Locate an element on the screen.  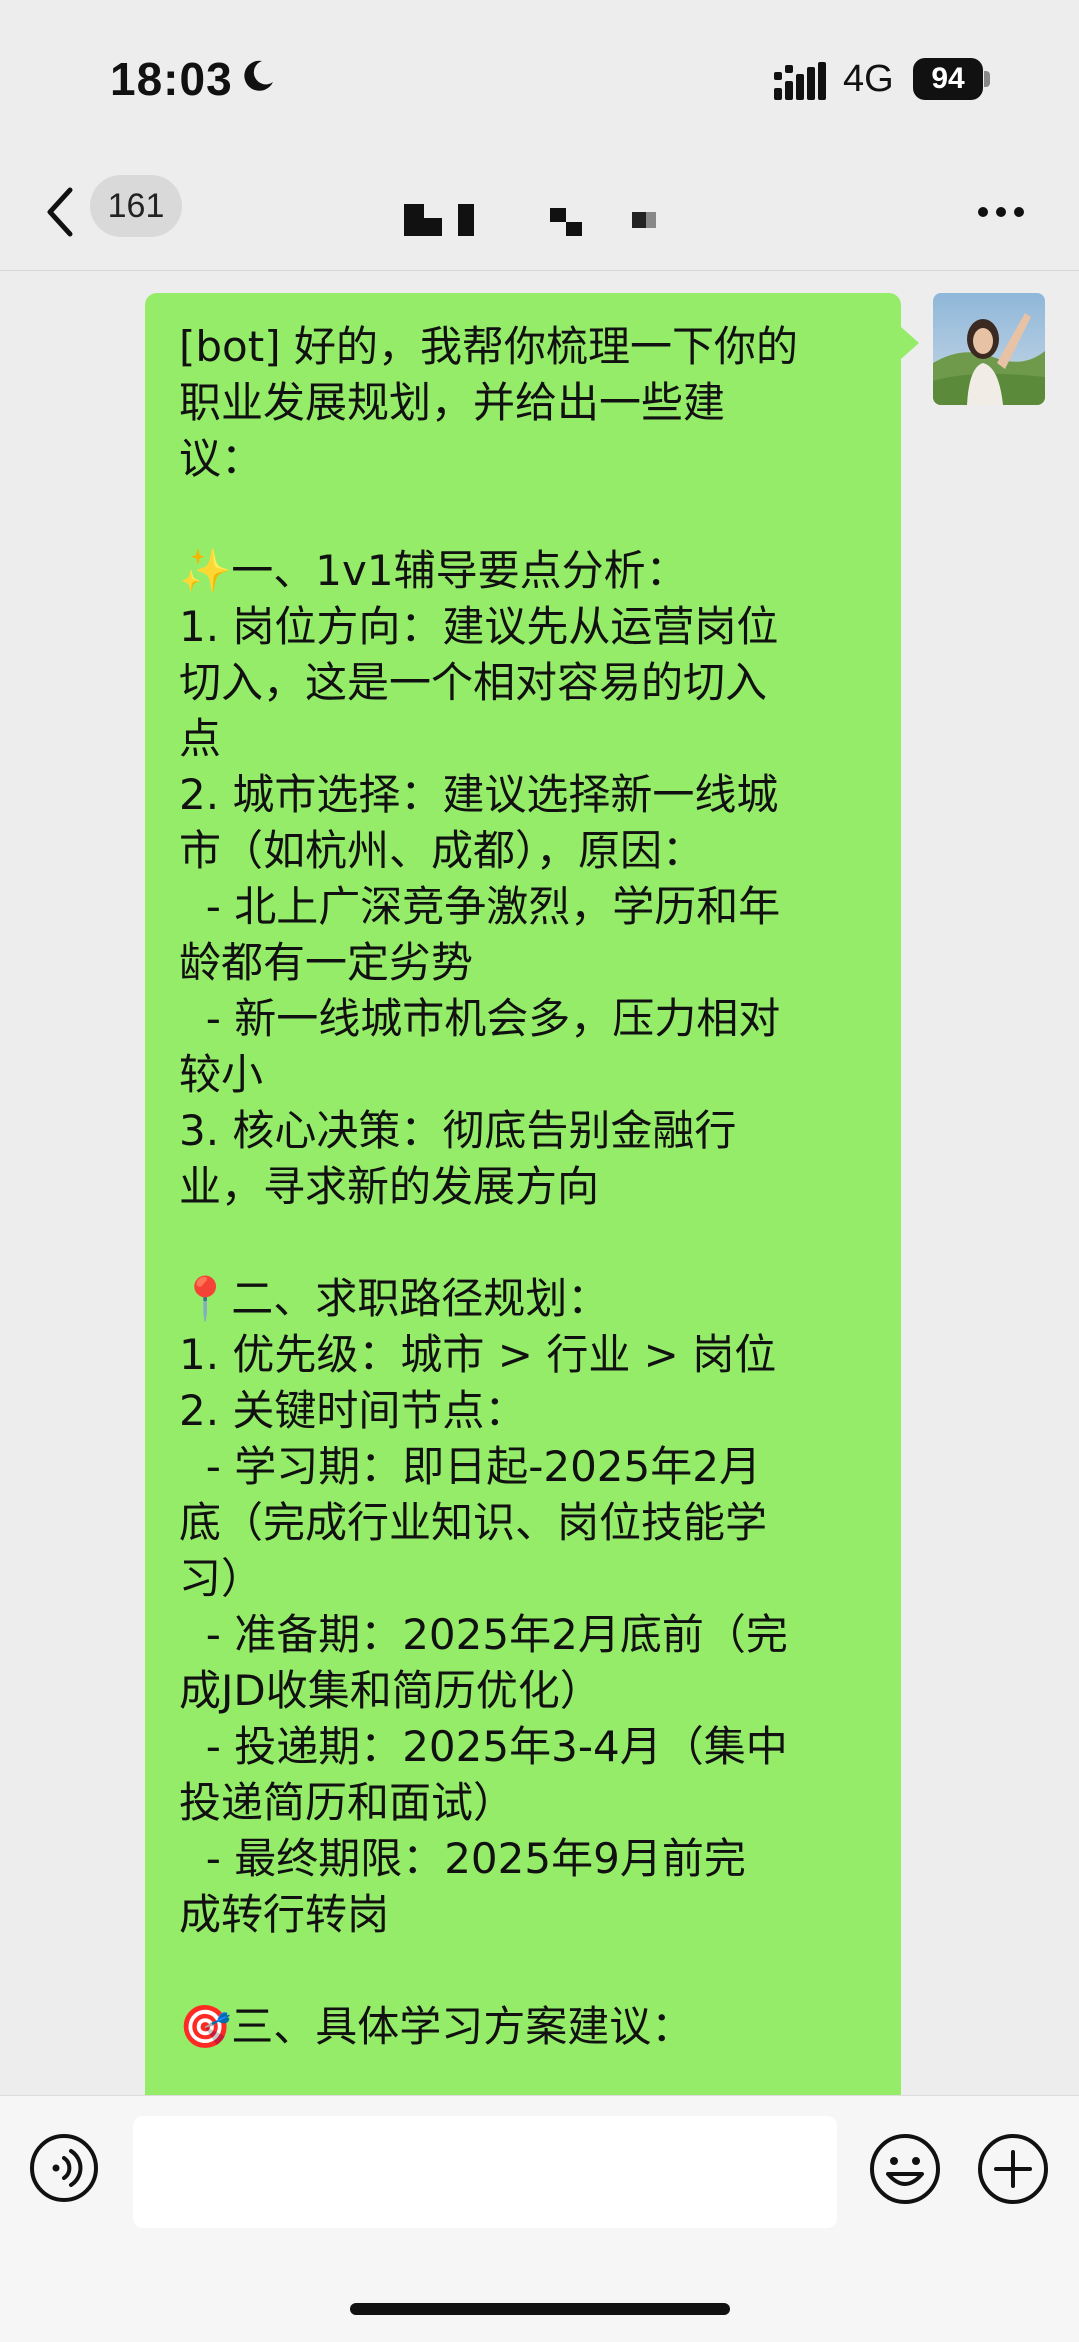
emoji-icon is located at coordinates (905, 2169).